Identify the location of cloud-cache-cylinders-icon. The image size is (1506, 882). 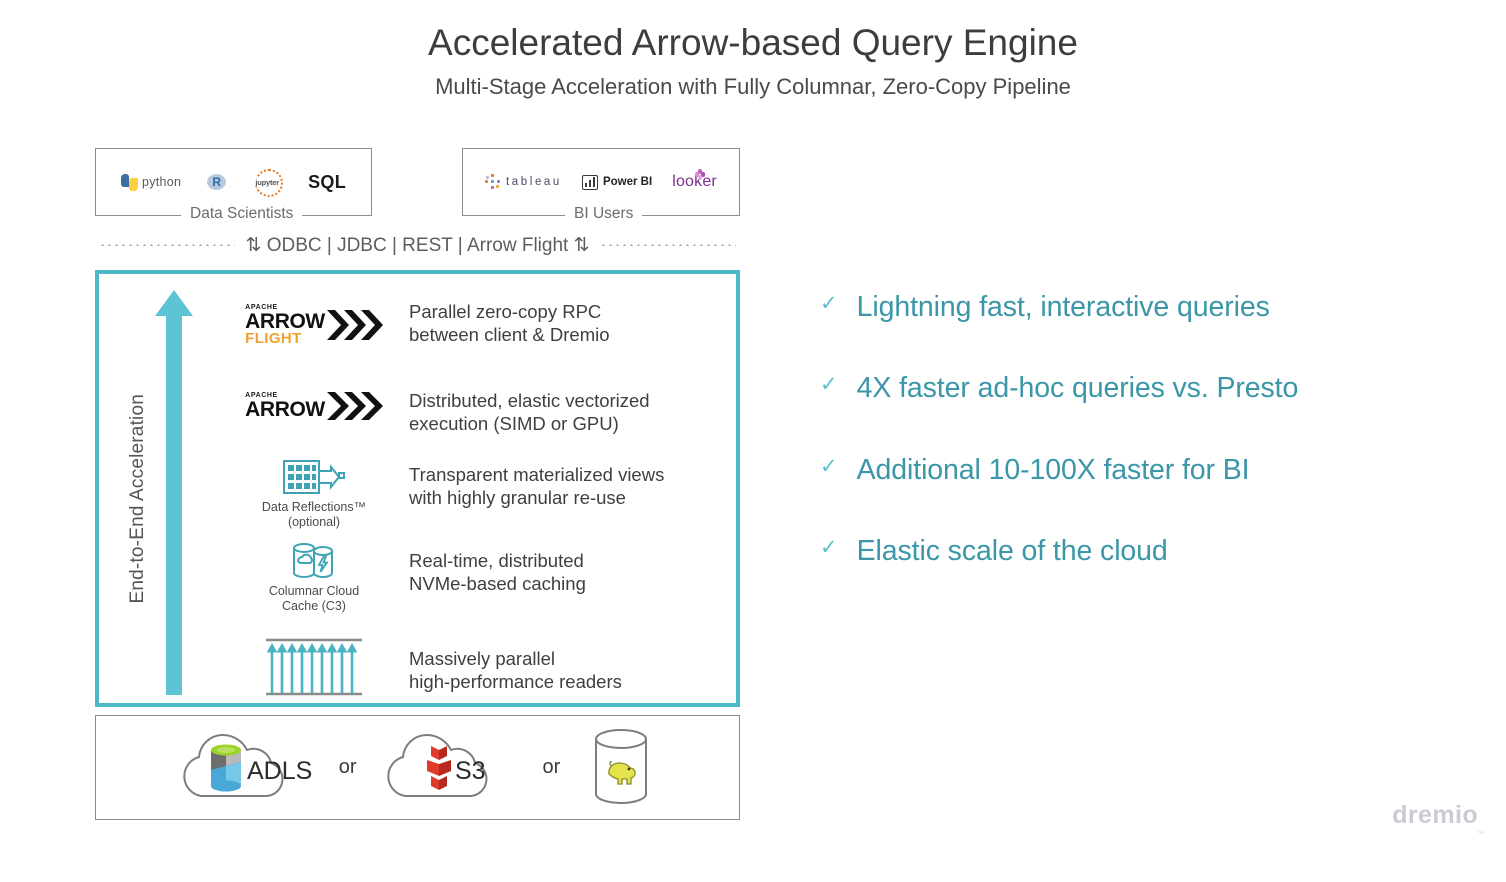
(313, 560).